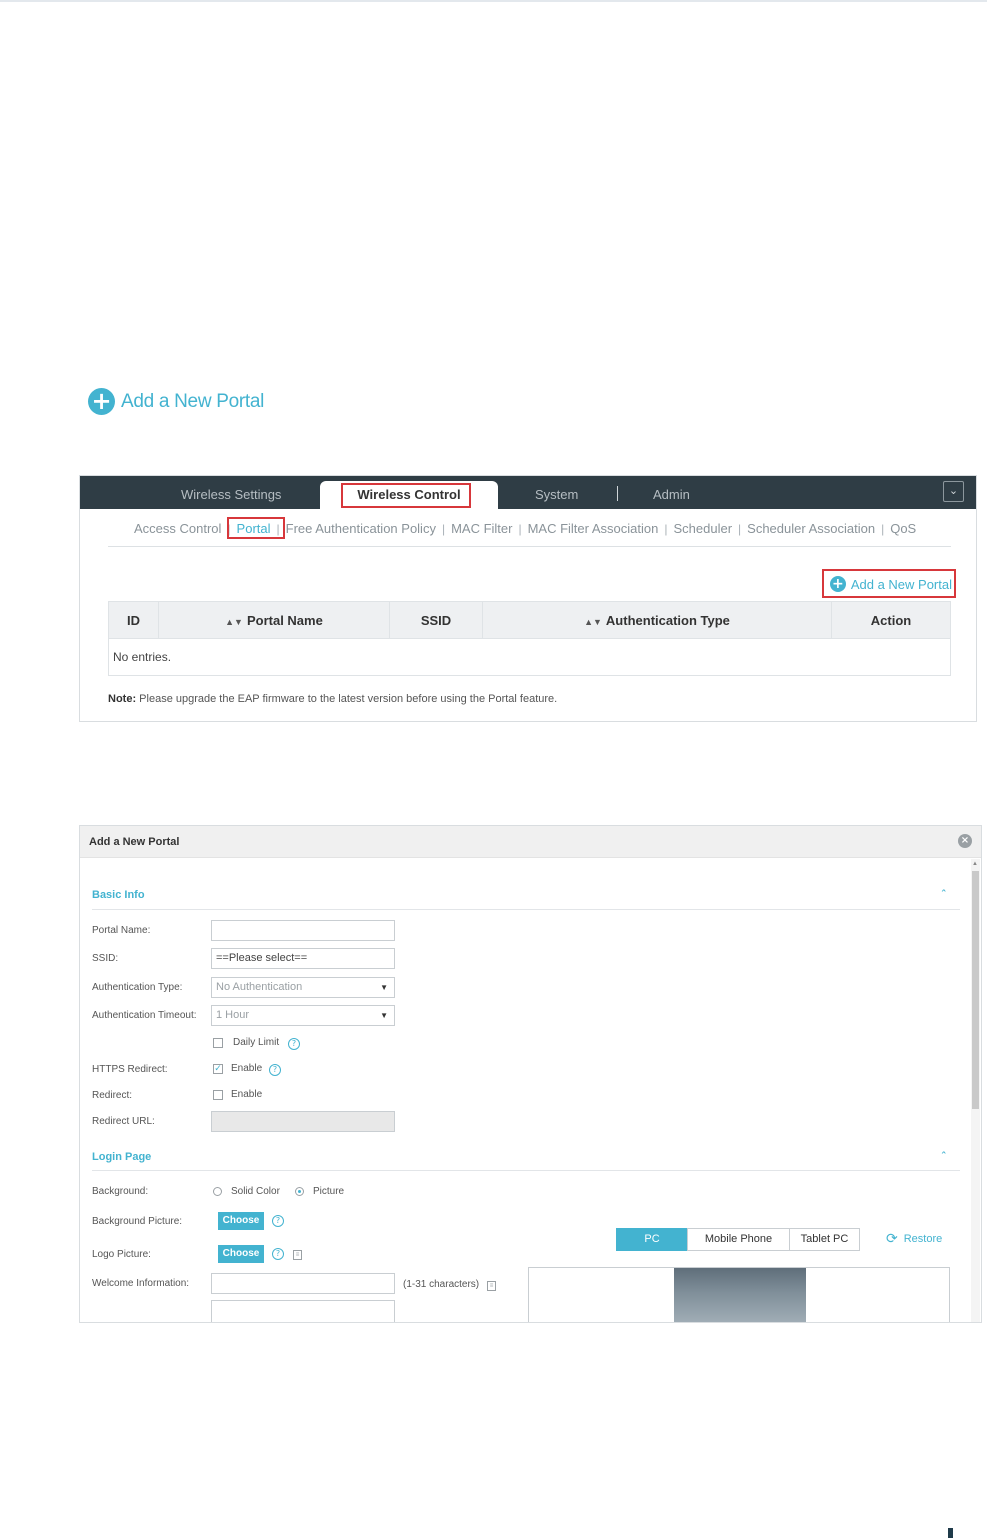 This screenshot has height=1538, width=987. What do you see at coordinates (101, 401) in the screenshot?
I see `plus-circle-icon: +` at bounding box center [101, 401].